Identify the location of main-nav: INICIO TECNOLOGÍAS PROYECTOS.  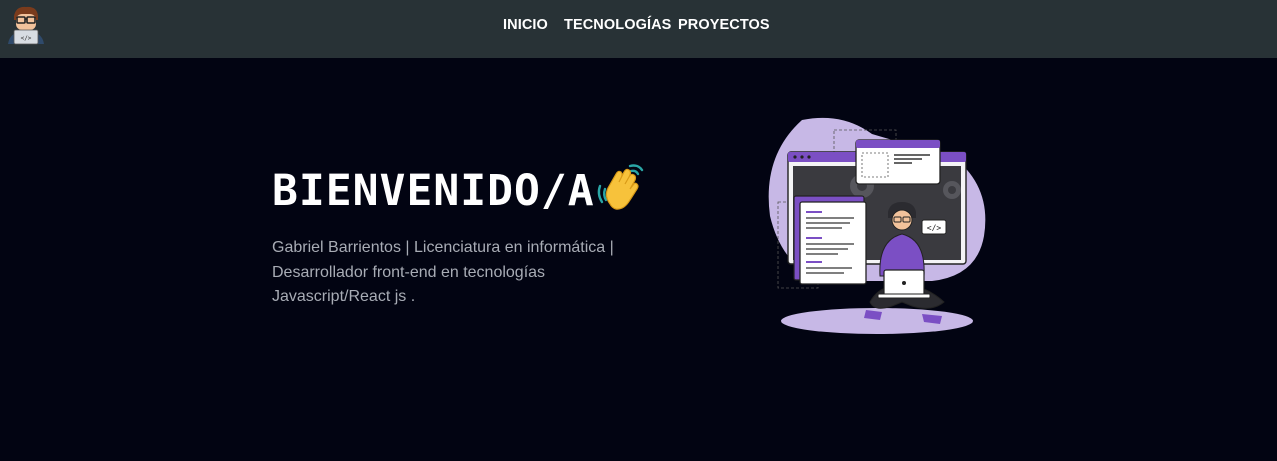
(638, 26).